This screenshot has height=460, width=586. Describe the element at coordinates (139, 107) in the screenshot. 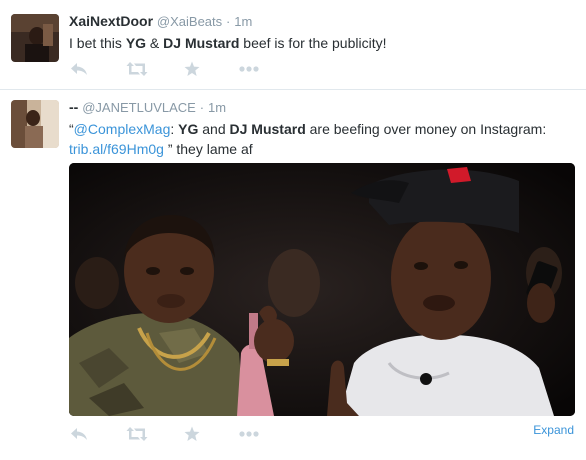

I see `author-handle: @JANETLUVLACE` at that location.